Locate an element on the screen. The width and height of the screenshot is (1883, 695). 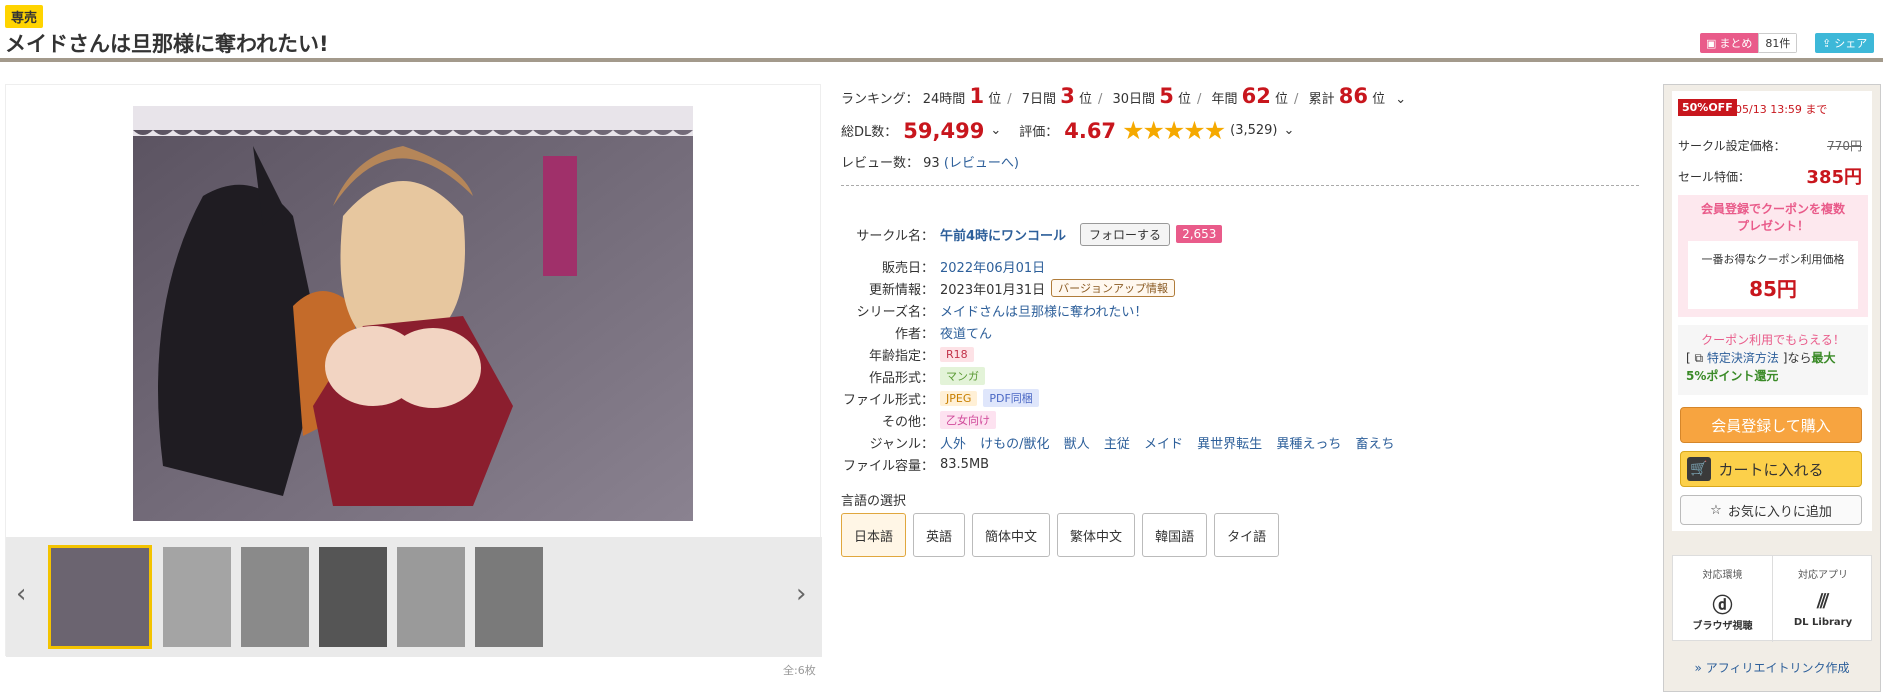
thumbnail-strip: ‹ › is located at coordinates (414, 597).